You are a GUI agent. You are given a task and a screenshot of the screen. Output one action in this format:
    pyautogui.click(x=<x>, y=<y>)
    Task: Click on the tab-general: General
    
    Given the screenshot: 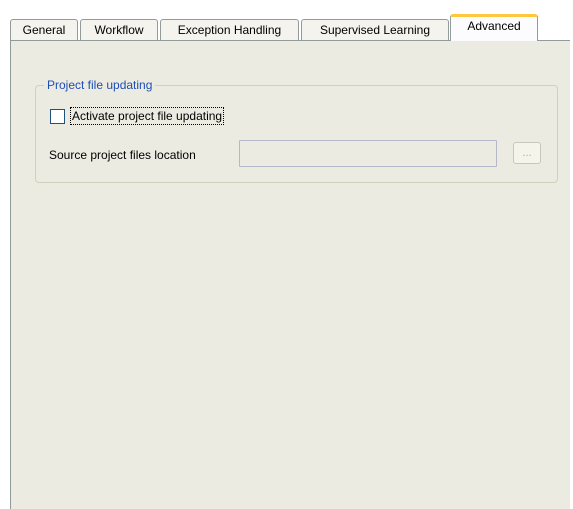 What is the action you would take?
    pyautogui.click(x=44, y=30)
    